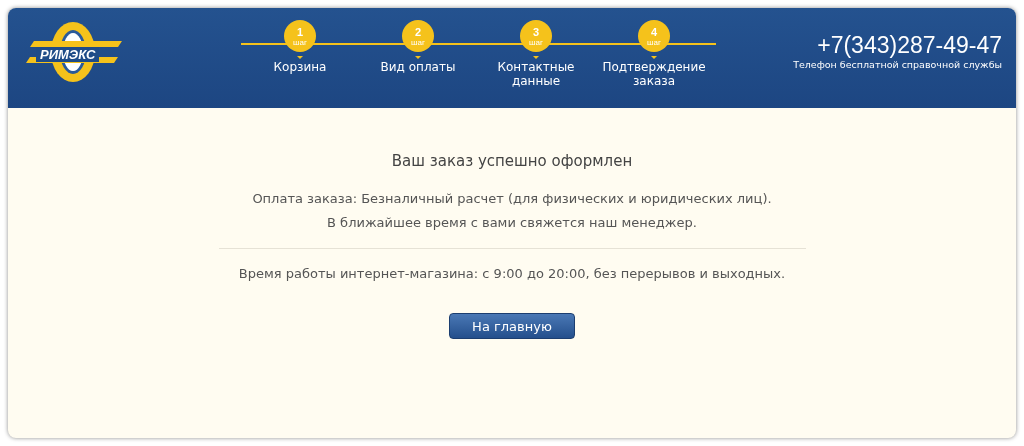 Image resolution: width=1024 pixels, height=446 pixels. What do you see at coordinates (654, 74) in the screenshot?
I see `step-label: Подтверждение заказа` at bounding box center [654, 74].